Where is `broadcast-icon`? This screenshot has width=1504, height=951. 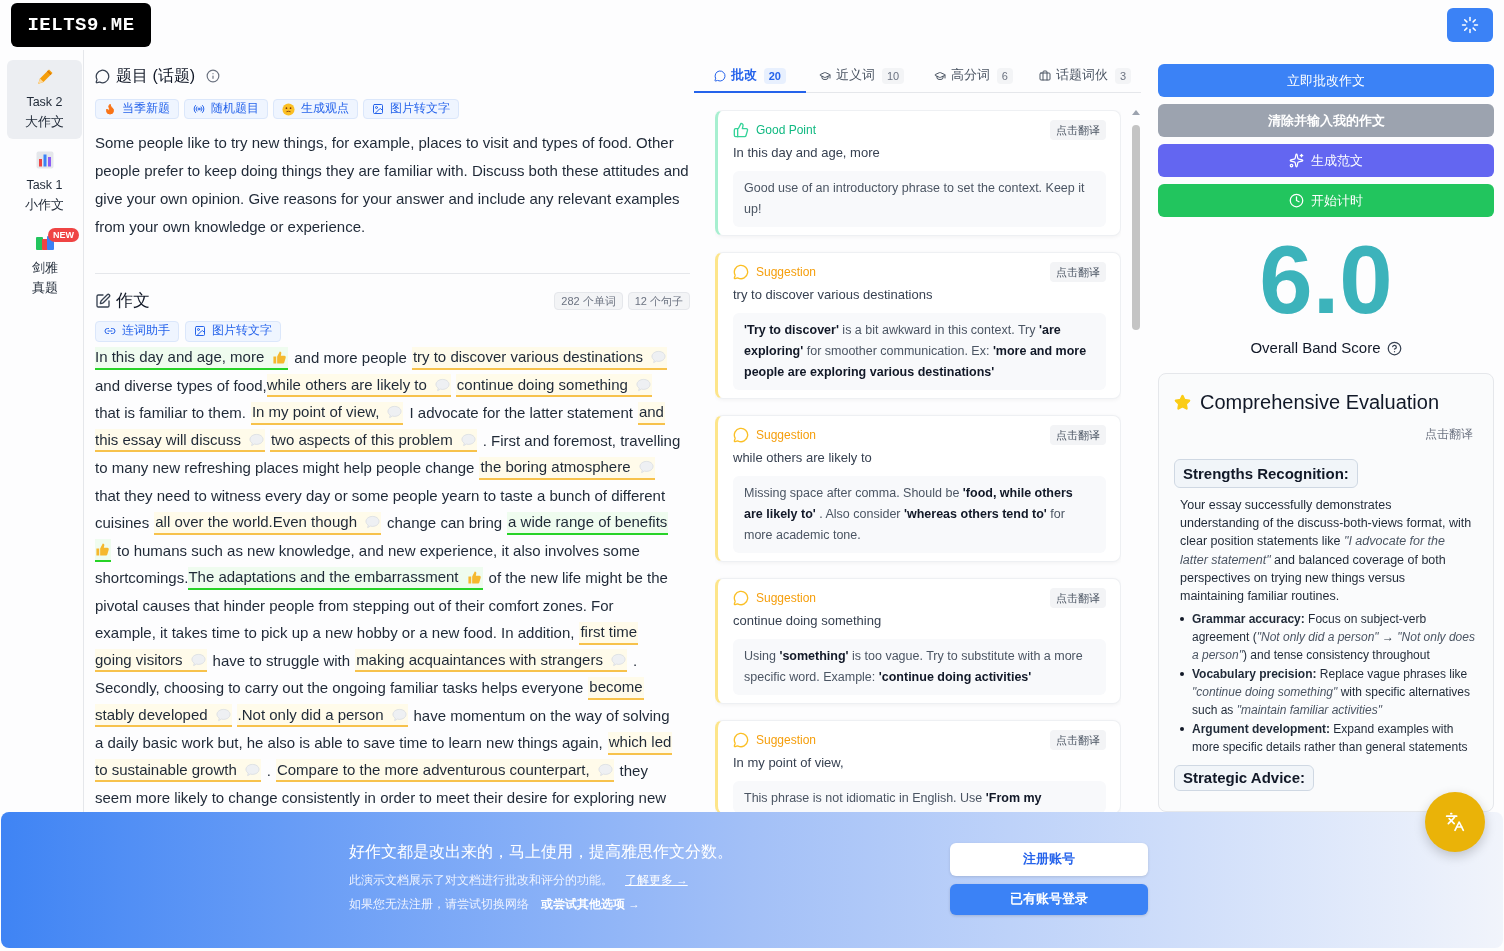
broadcast-icon is located at coordinates (199, 109).